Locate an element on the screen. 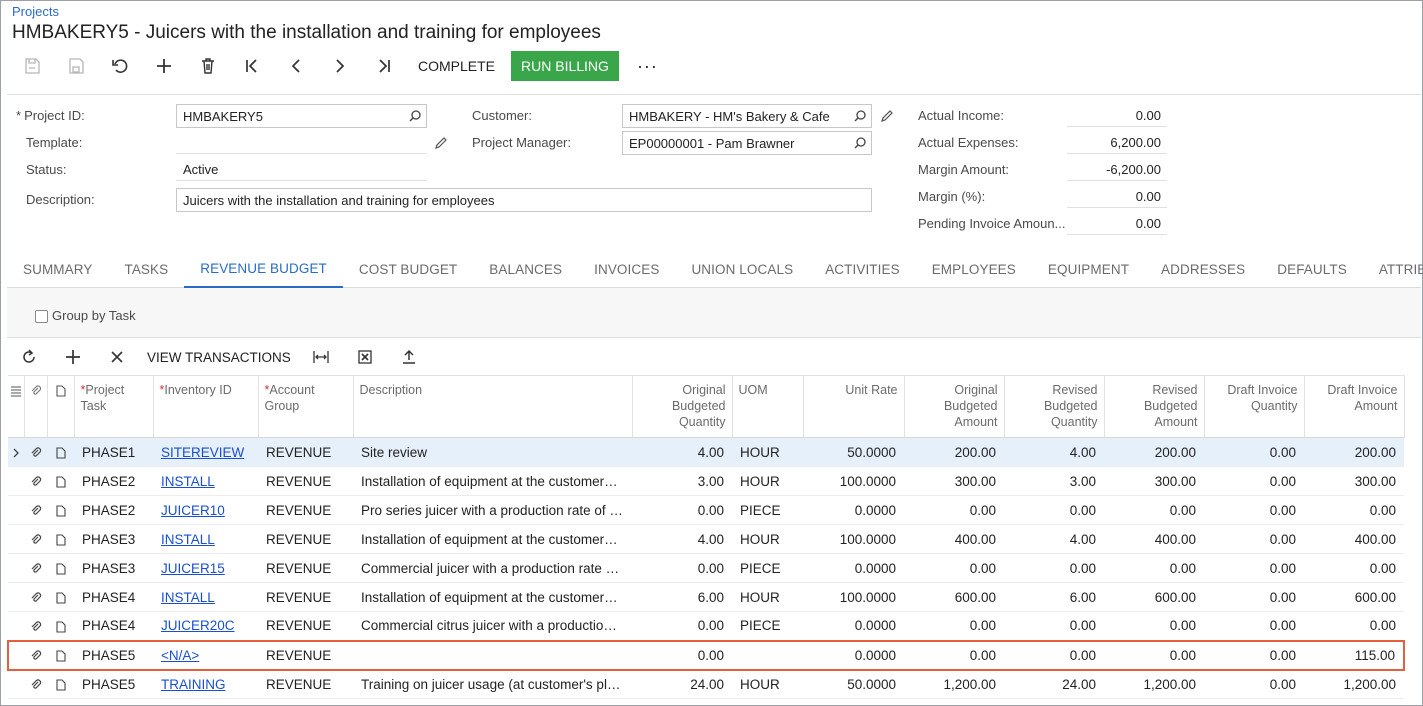 Image resolution: width=1423 pixels, height=706 pixels. col-draft-invoice-quantity: Draft Invoice Quantity is located at coordinates (1254, 406).